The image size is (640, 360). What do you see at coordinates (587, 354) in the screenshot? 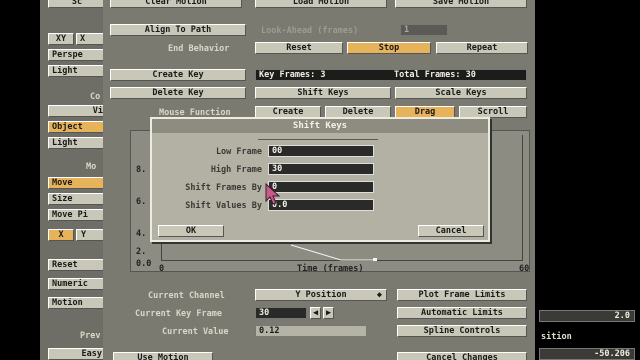
I see `right-value-bottom: -50.206` at bounding box center [587, 354].